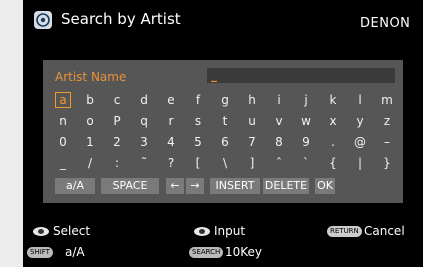  I want to click on key-p: P, so click(117, 121).